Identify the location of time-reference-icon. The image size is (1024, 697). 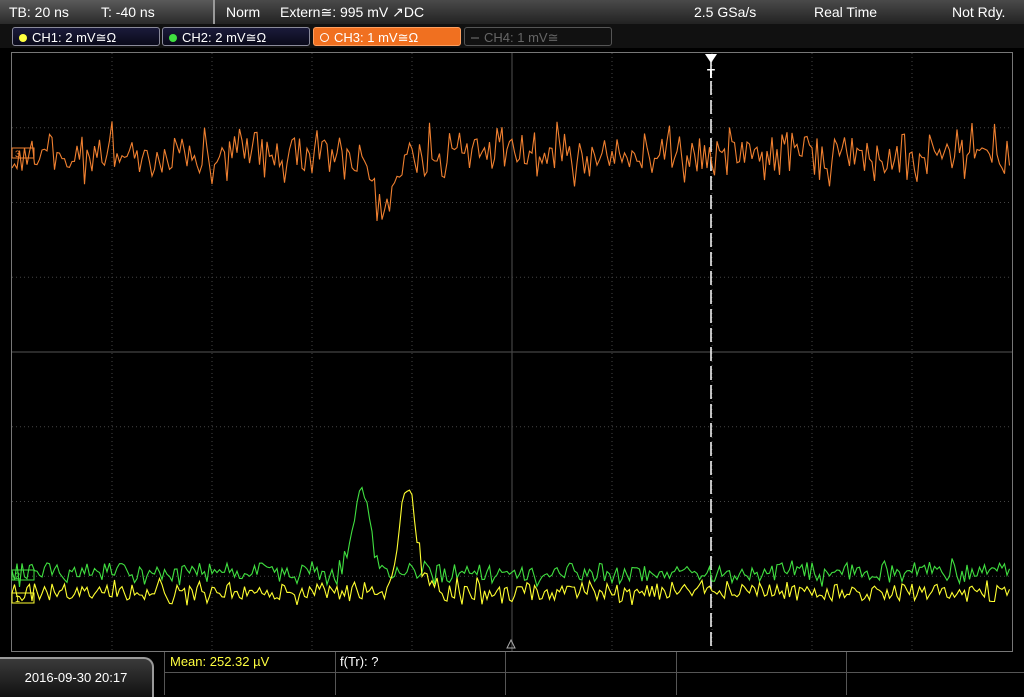
(511, 643).